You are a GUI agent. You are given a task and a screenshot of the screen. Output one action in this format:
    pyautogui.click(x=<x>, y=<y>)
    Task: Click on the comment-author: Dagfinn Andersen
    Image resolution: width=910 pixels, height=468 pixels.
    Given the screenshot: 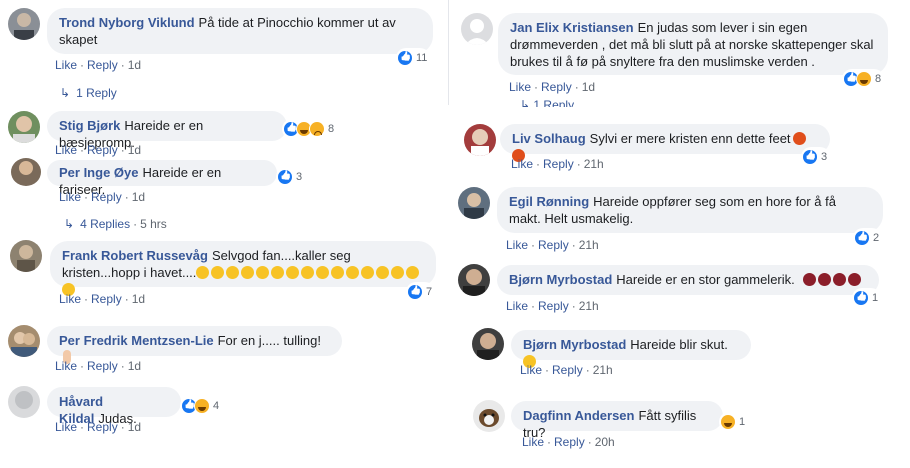 What is the action you would take?
    pyautogui.click(x=578, y=415)
    